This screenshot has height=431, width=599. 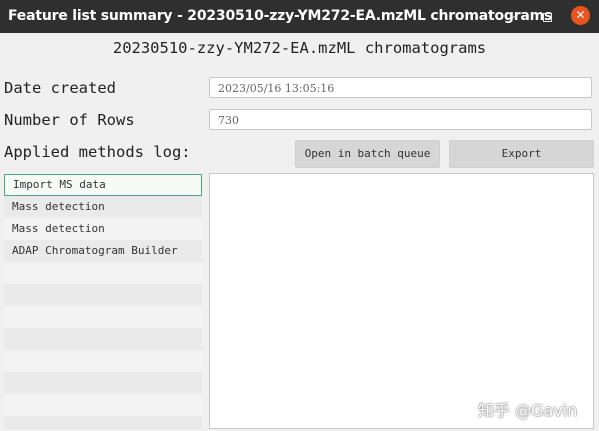 I want to click on export-button: Export, so click(x=521, y=154).